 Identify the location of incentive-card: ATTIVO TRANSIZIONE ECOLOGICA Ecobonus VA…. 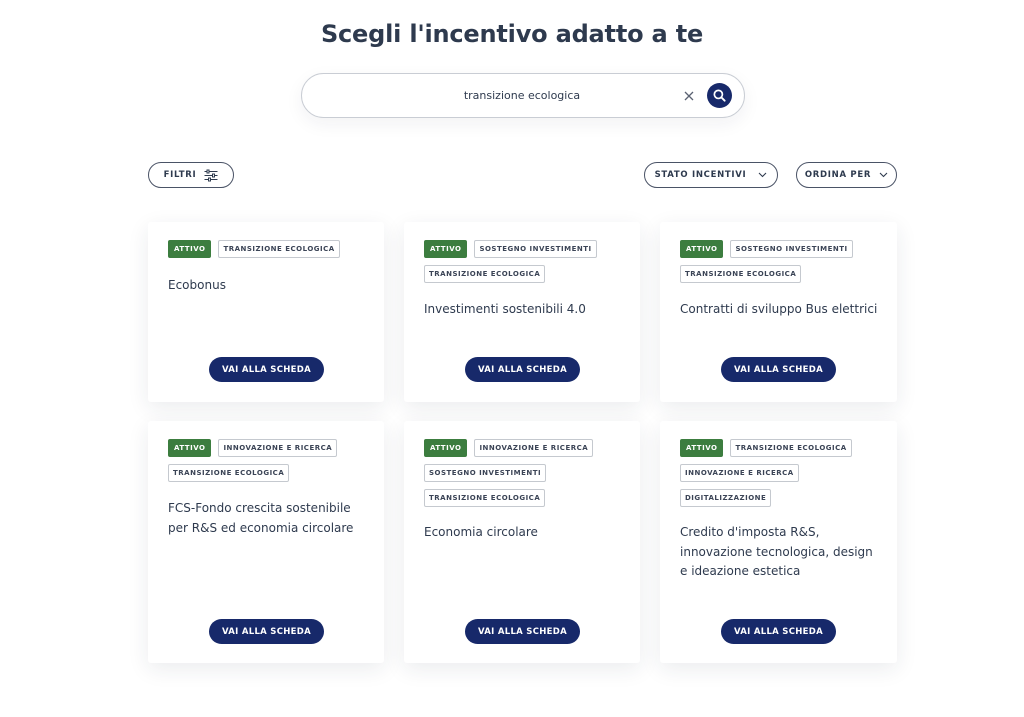
(266, 312).